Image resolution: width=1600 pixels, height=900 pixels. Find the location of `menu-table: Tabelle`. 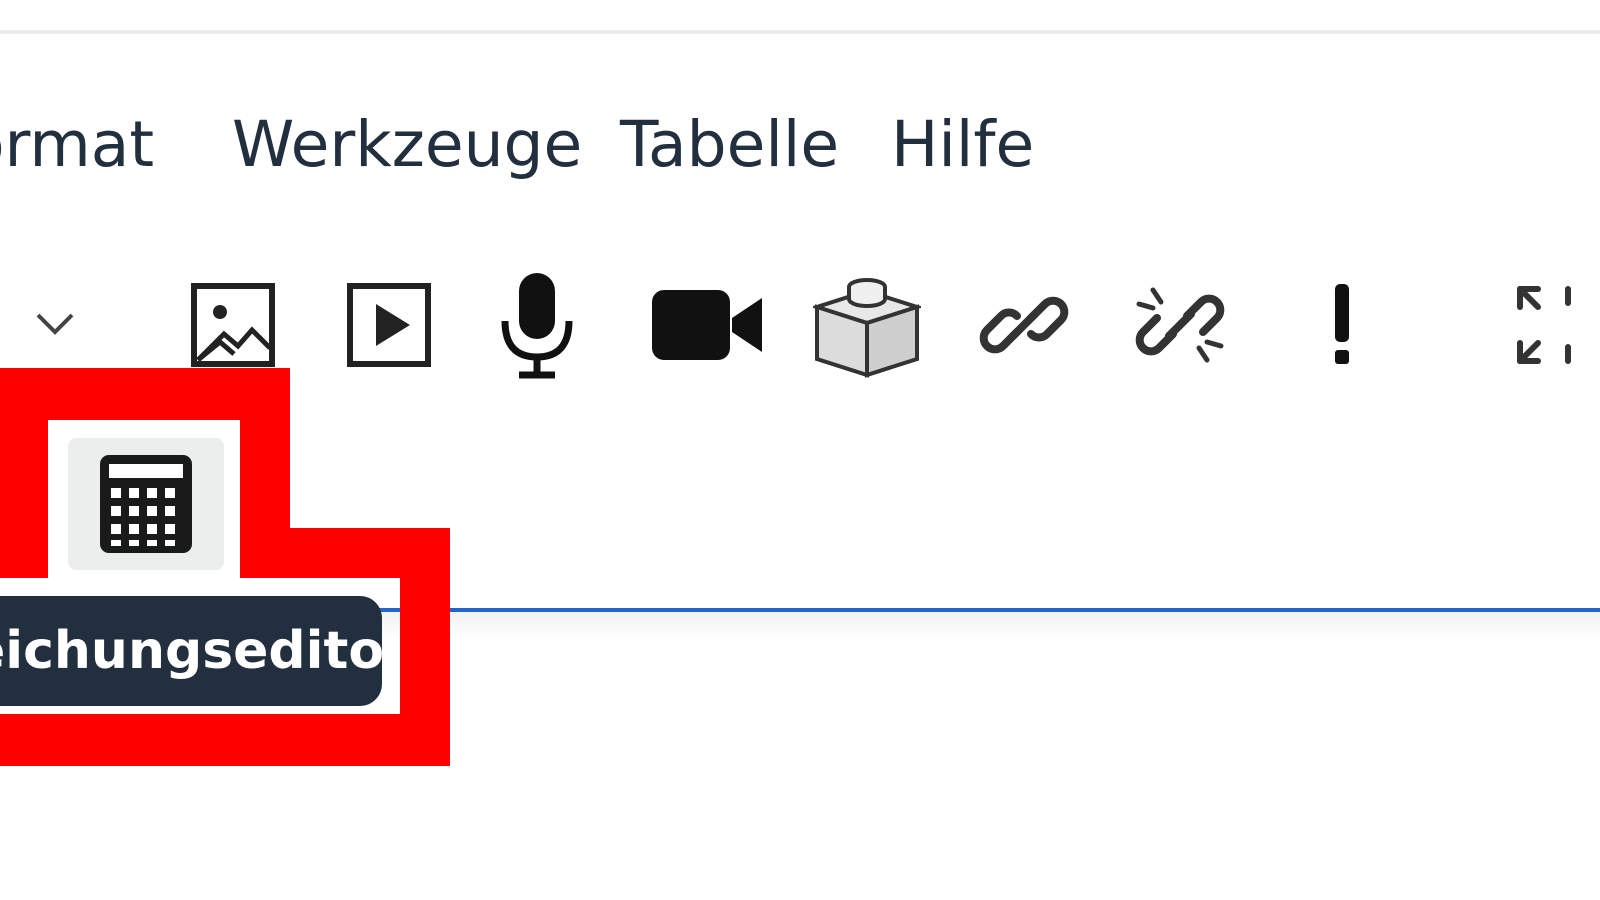

menu-table: Tabelle is located at coordinates (729, 145).